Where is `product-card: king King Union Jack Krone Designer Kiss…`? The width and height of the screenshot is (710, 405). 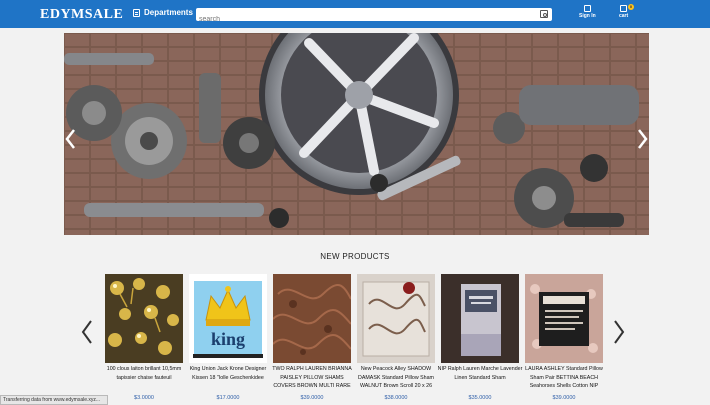 product-card: king King Union Jack Krone Designer Kiss… is located at coordinates (229, 339).